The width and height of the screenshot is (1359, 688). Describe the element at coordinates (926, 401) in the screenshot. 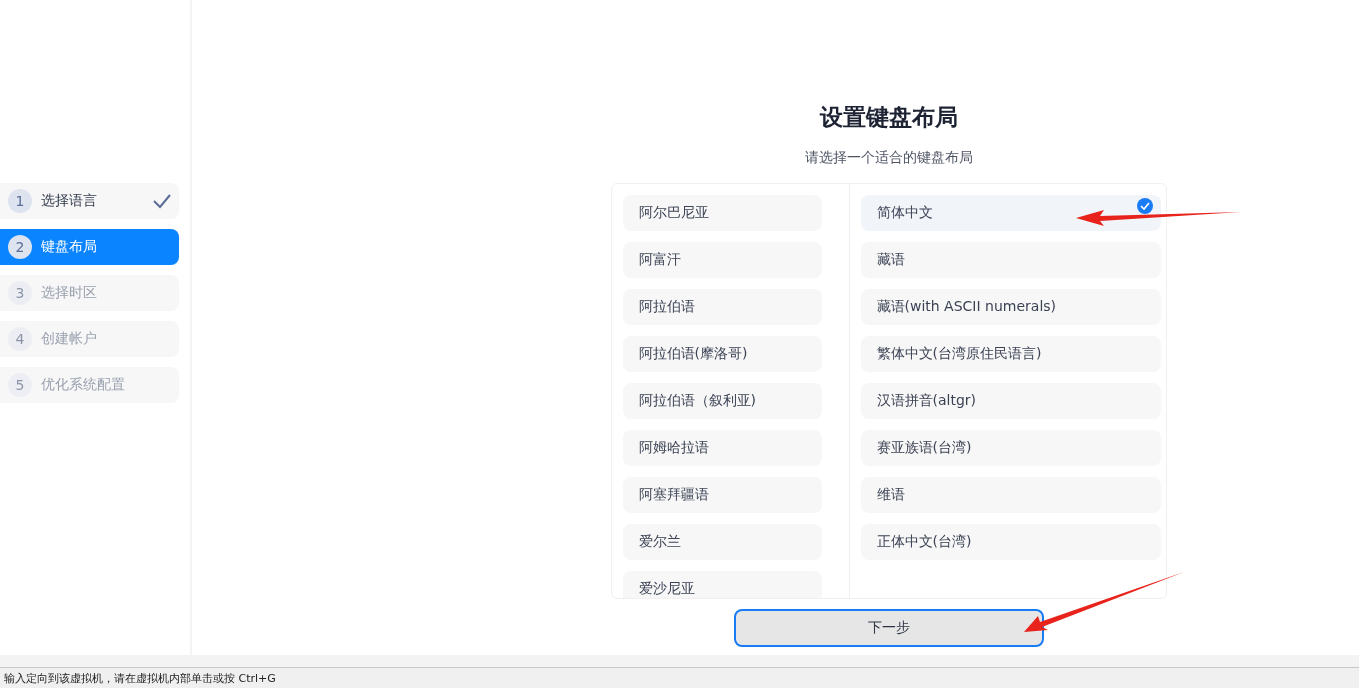

I see `variant-label: 汉语拼音(altgr)` at that location.